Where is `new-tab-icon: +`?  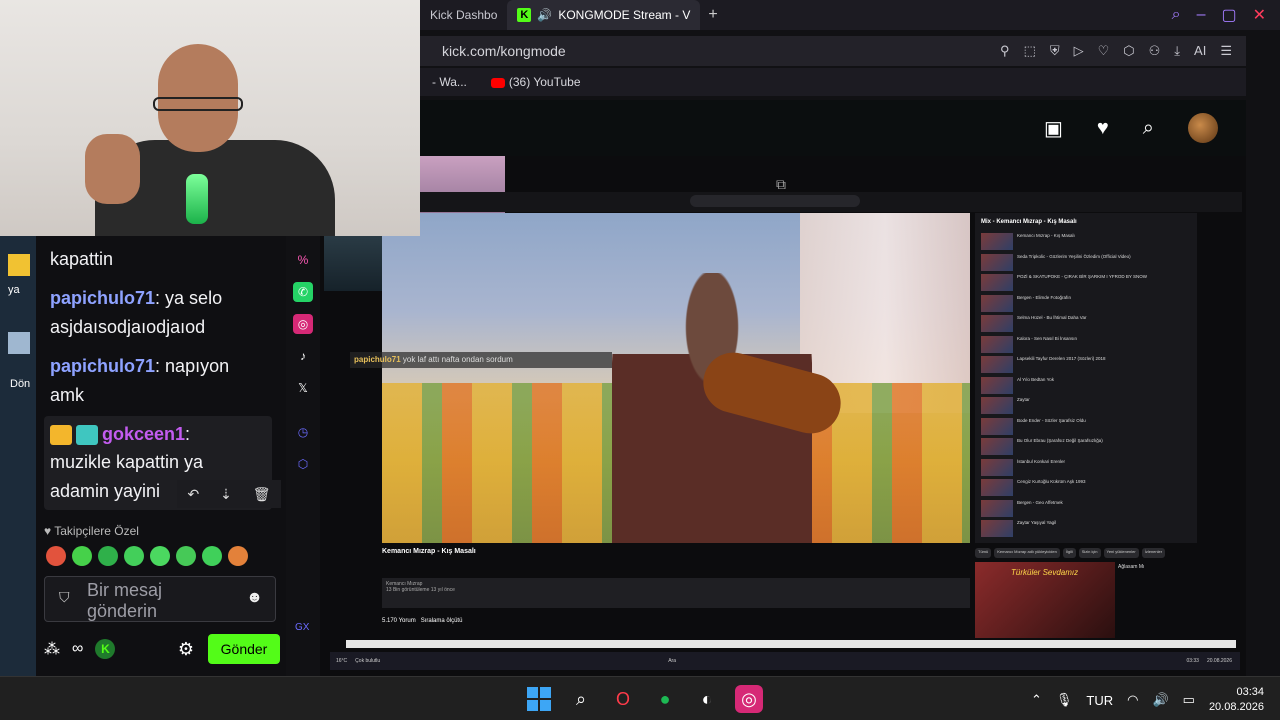
new-tab-icon: + is located at coordinates (712, 15).